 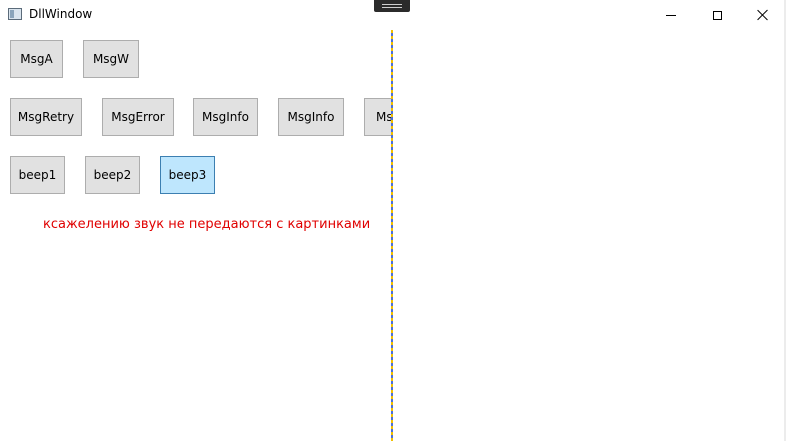 I want to click on close-icon, so click(x=763, y=15).